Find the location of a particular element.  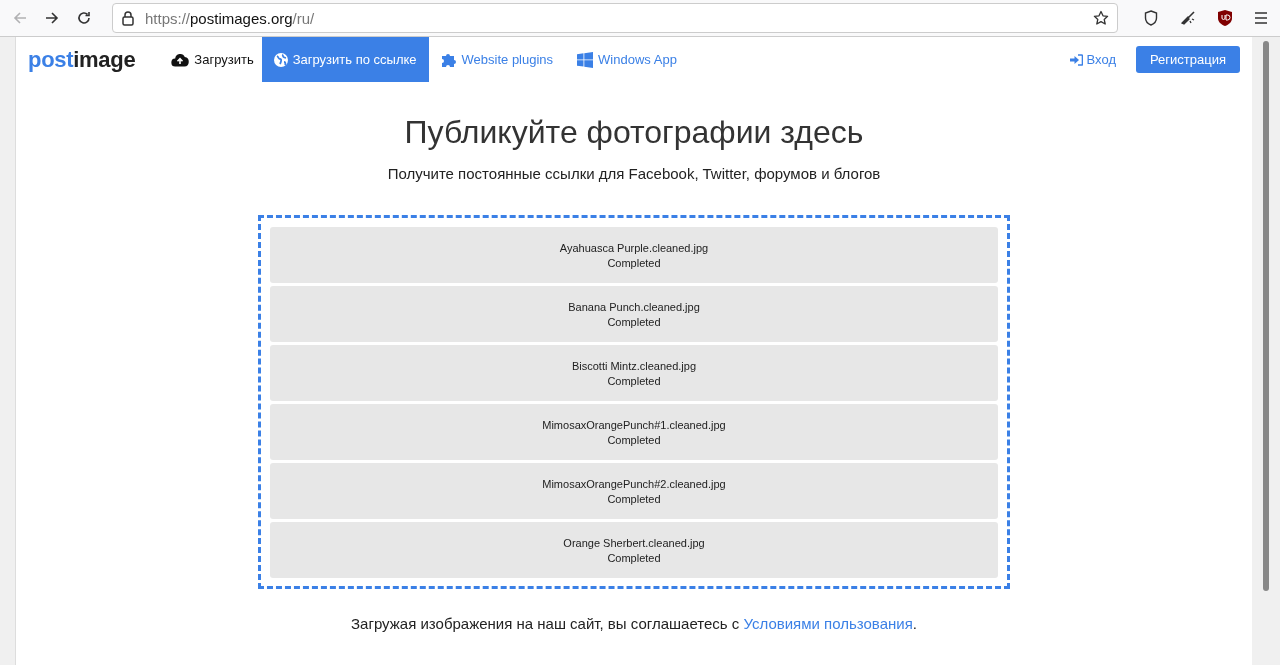

scrollbar-thumb is located at coordinates (1266, 316).